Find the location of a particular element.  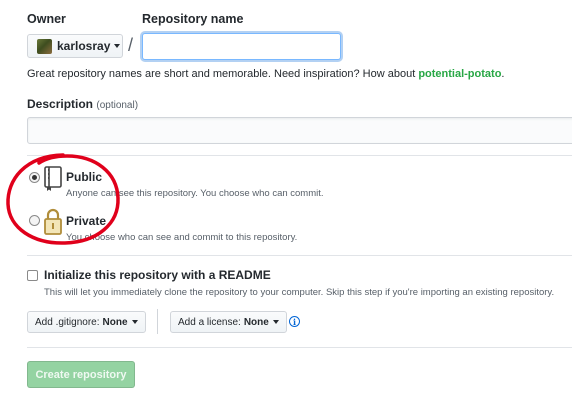

gitignore-select-button: Add .gitignore: None is located at coordinates (86, 322).